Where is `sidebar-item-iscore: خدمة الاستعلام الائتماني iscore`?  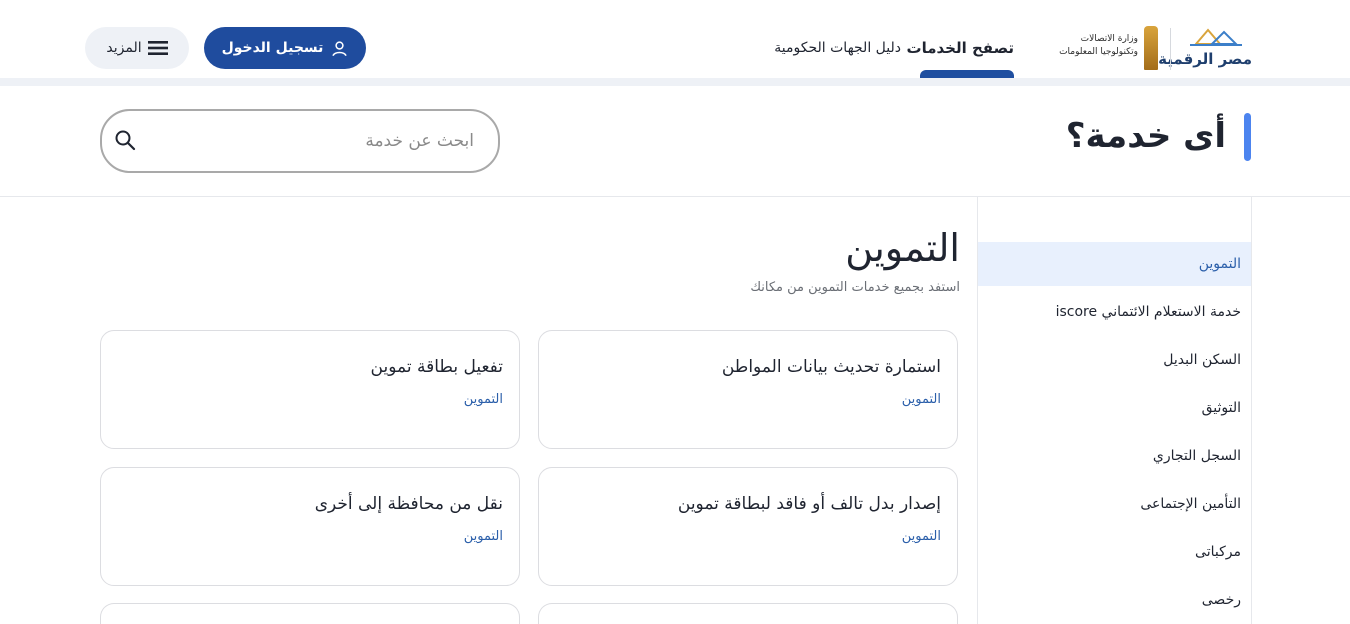
sidebar-item-iscore: خدمة الاستعلام الائتماني iscore is located at coordinates (1114, 312).